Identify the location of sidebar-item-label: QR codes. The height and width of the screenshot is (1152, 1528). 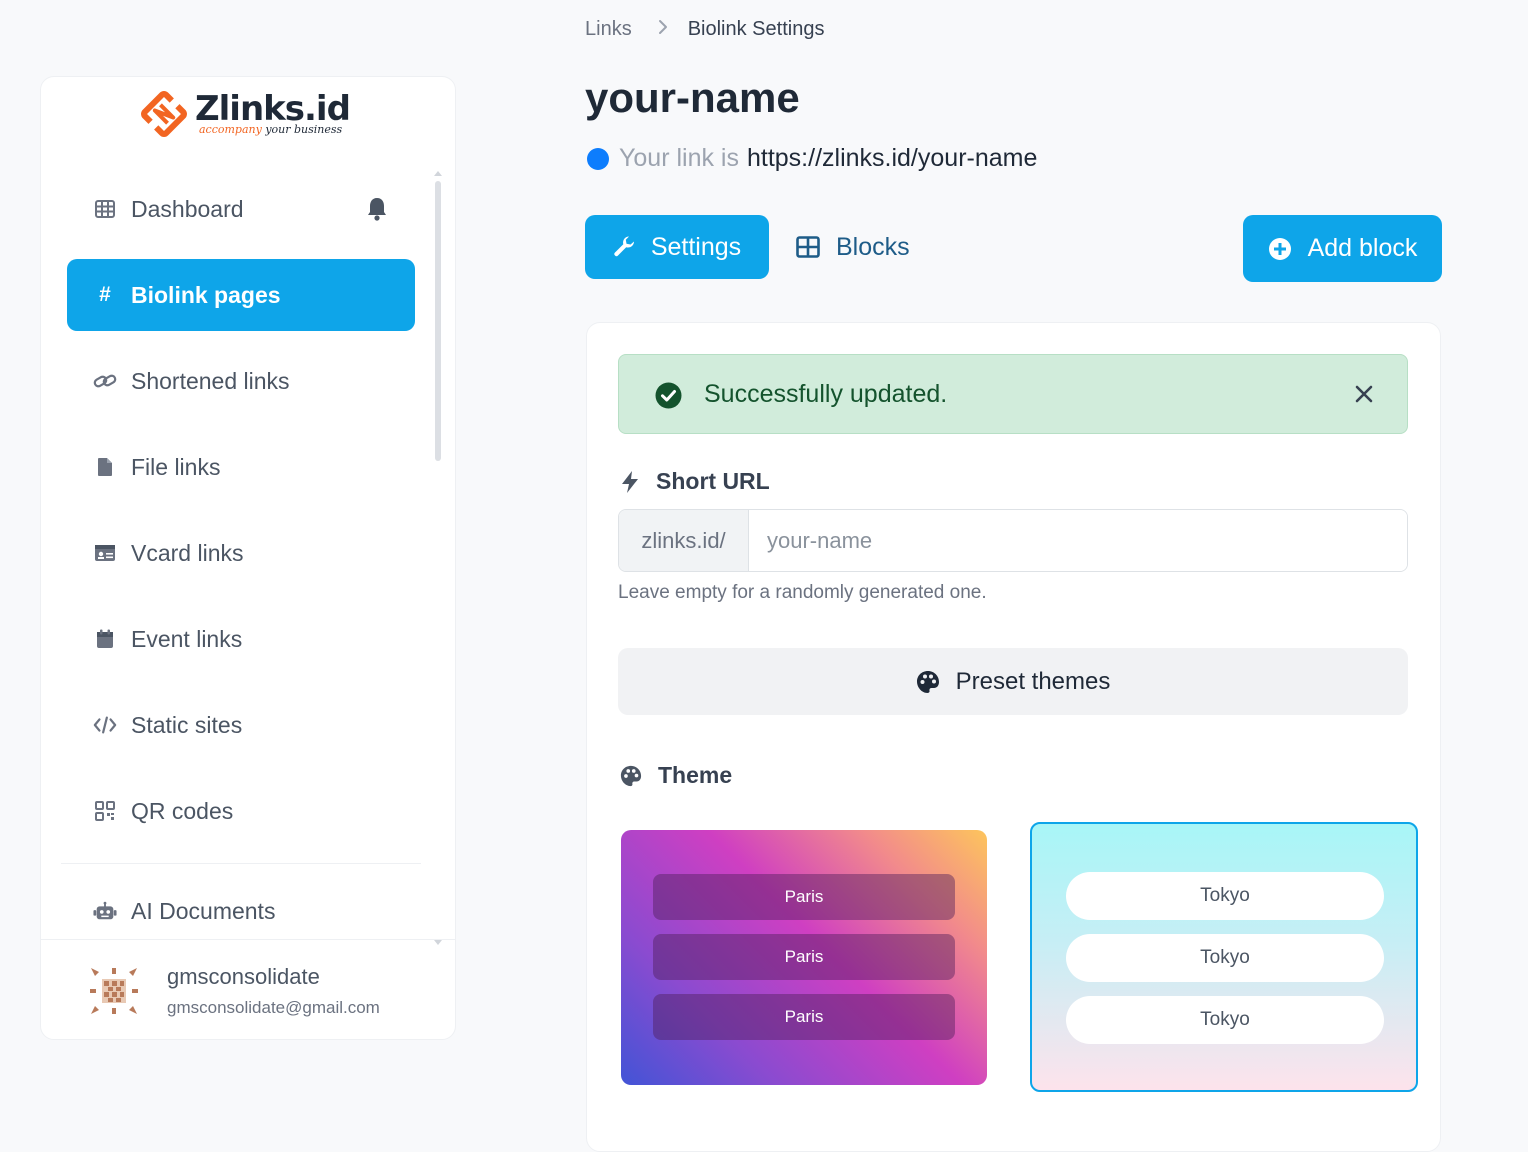
(182, 810).